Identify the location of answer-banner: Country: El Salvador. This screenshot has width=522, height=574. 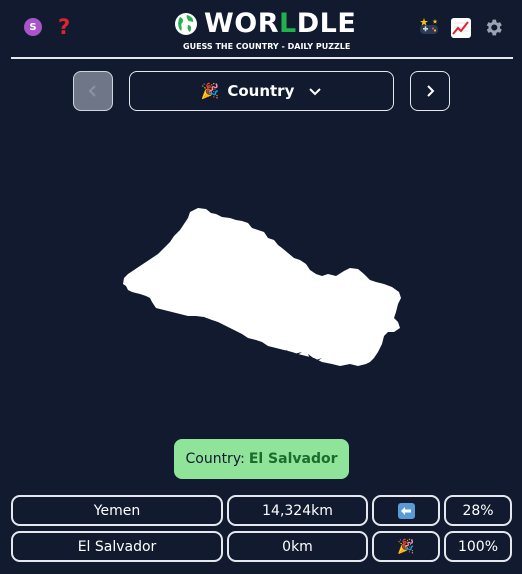
(261, 459).